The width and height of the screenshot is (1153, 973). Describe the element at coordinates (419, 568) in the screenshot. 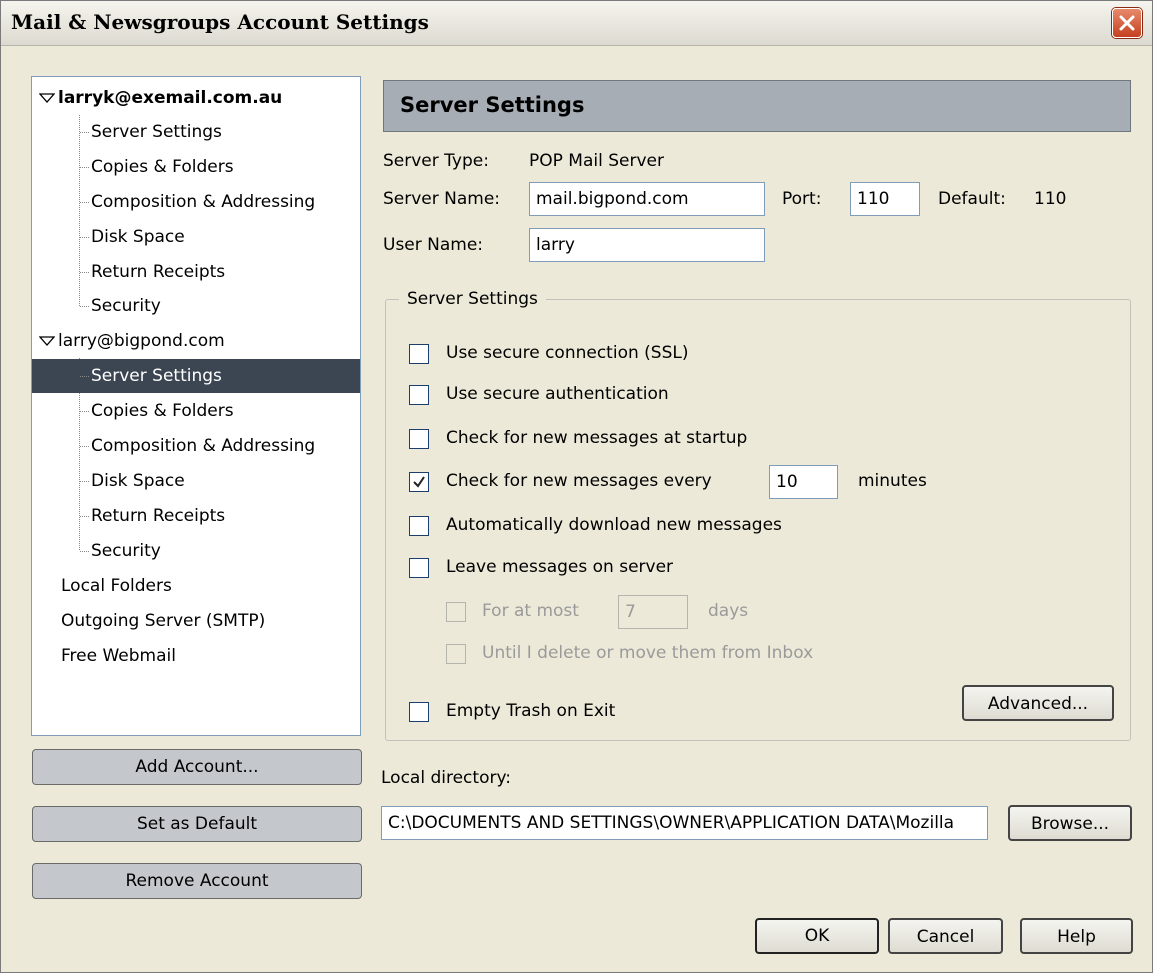

I see `leave-on-server-checkbox` at that location.